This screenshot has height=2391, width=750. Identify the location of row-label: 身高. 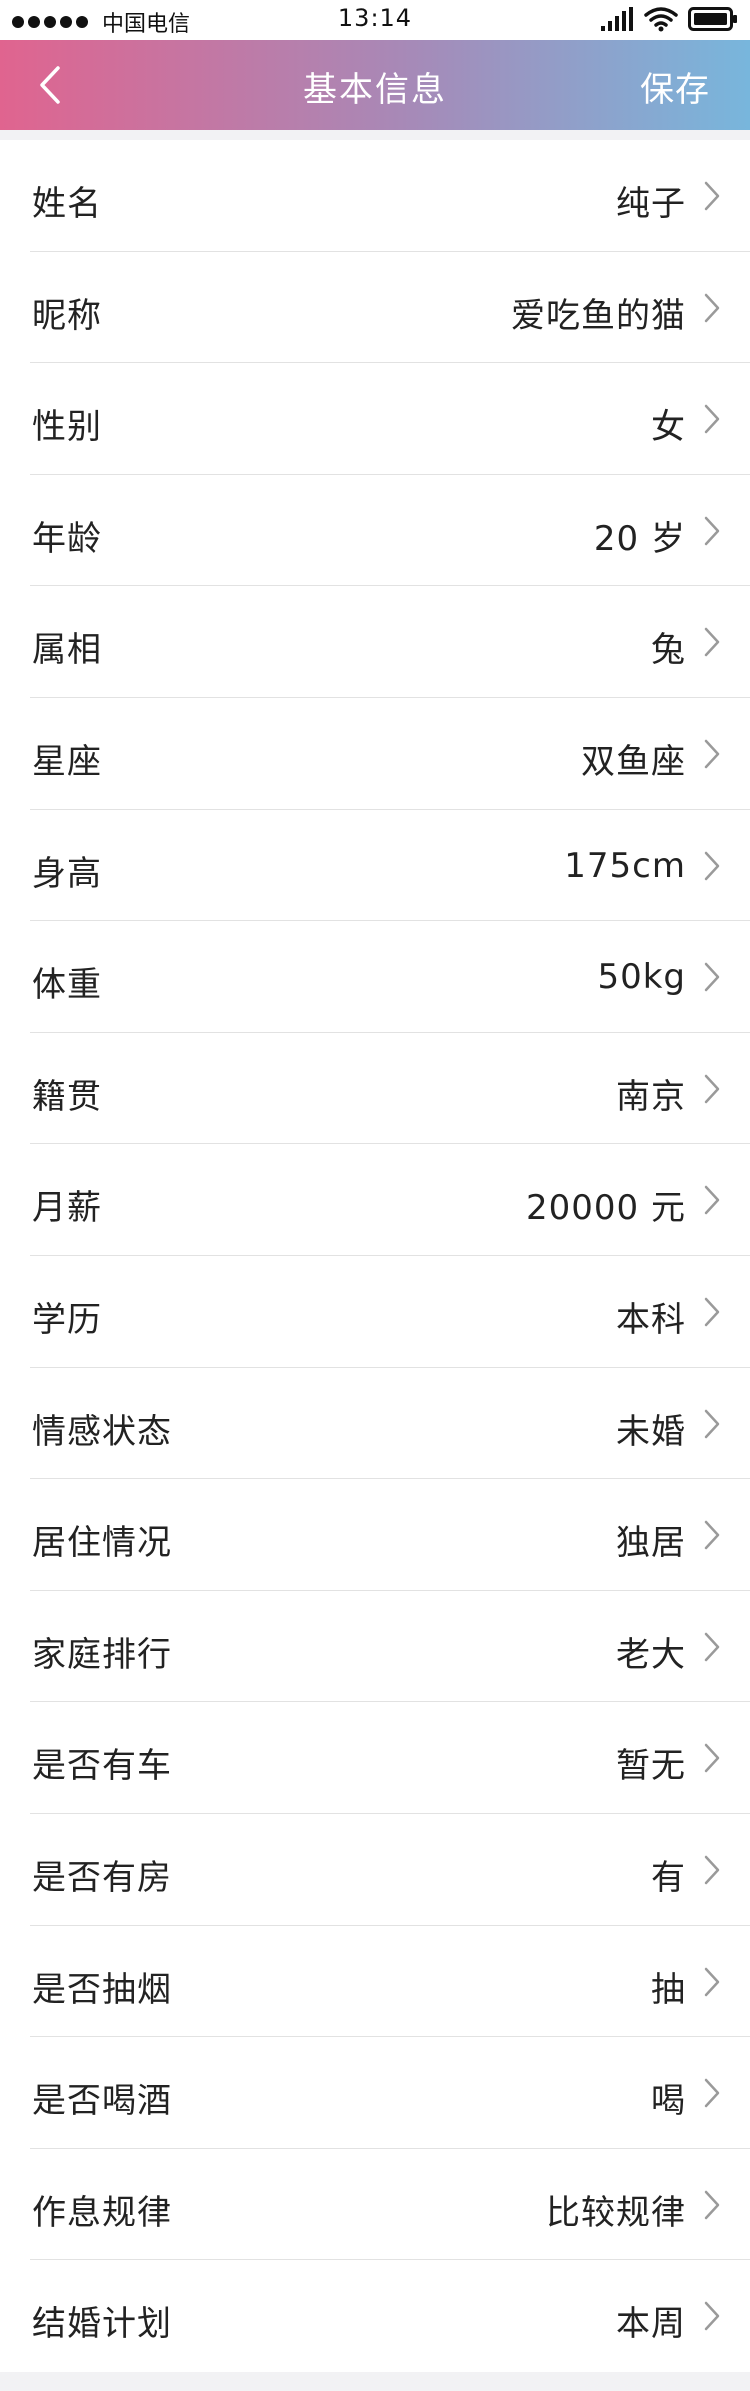
(67, 873).